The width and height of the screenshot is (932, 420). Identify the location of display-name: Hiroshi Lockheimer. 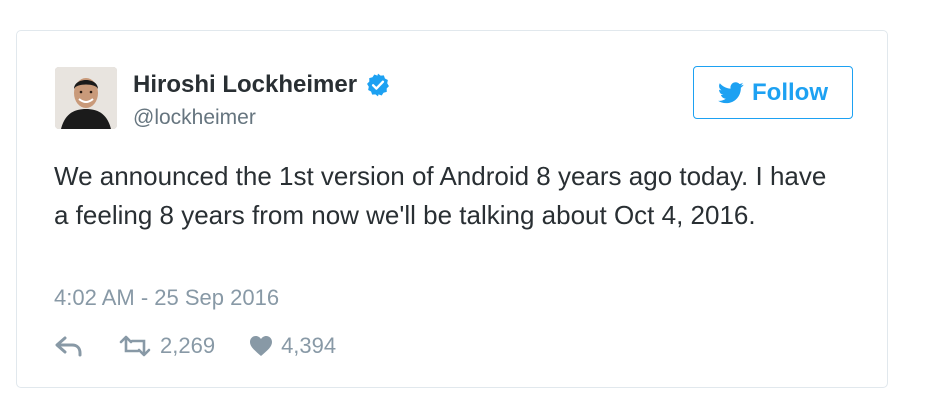
(245, 85).